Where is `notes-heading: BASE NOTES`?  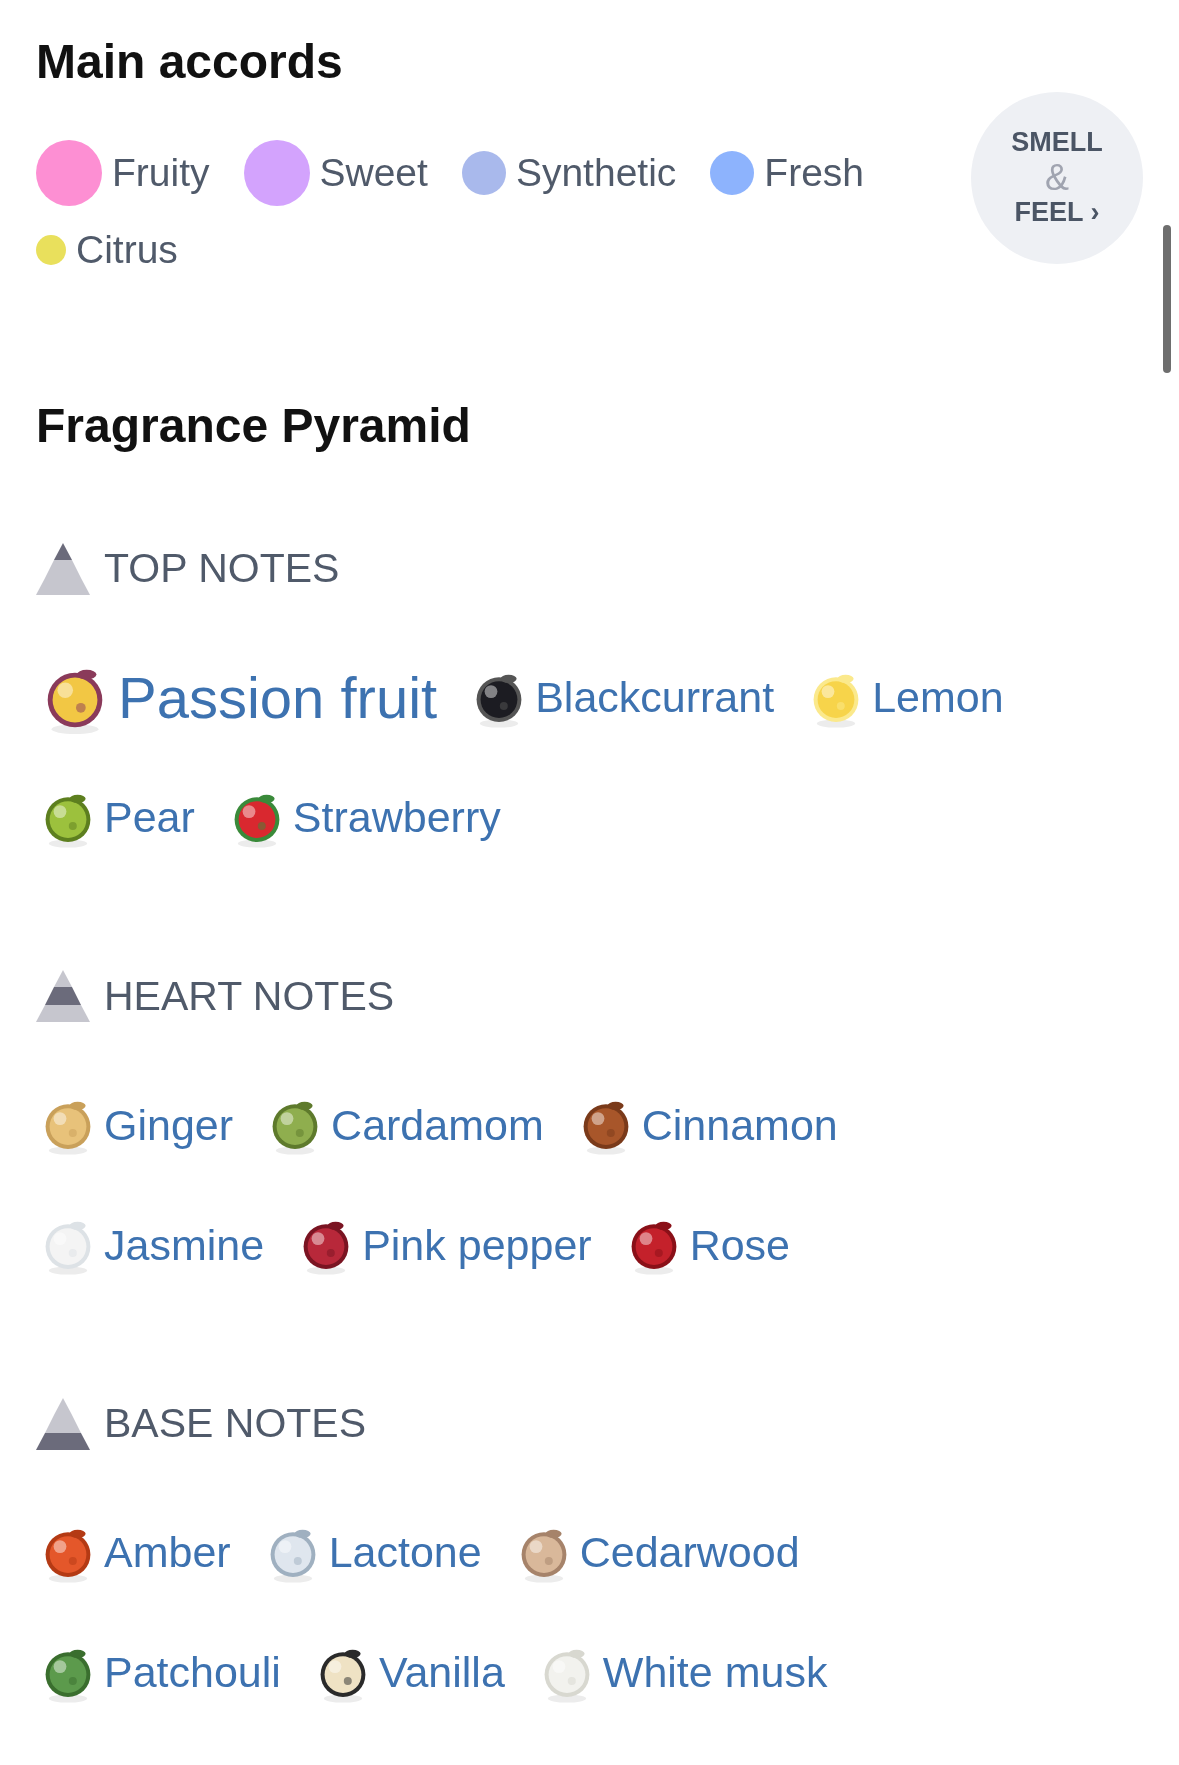
notes-heading: BASE NOTES is located at coordinates (235, 1423).